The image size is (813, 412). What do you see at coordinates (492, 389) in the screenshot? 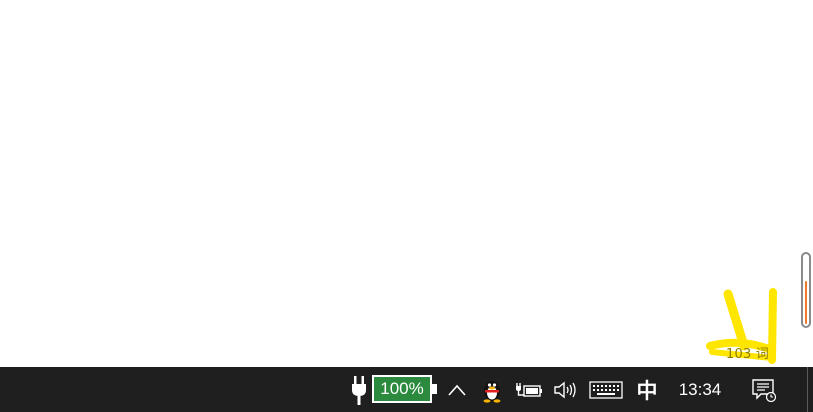
I see `qq-penguin-icon` at bounding box center [492, 389].